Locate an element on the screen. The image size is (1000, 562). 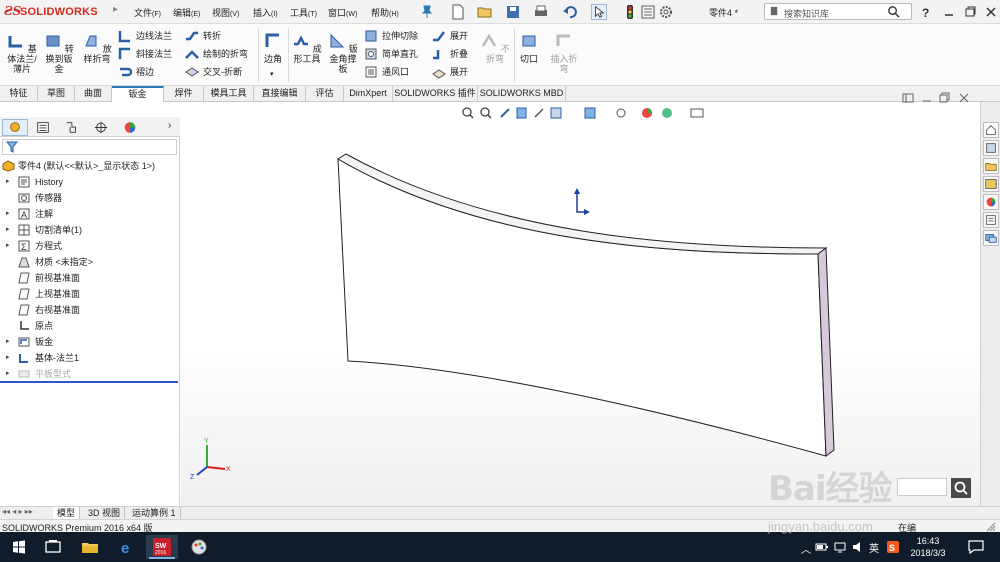
sheetmetal-gusset-button: 钣金角撑板 is located at coordinates (343, 53).